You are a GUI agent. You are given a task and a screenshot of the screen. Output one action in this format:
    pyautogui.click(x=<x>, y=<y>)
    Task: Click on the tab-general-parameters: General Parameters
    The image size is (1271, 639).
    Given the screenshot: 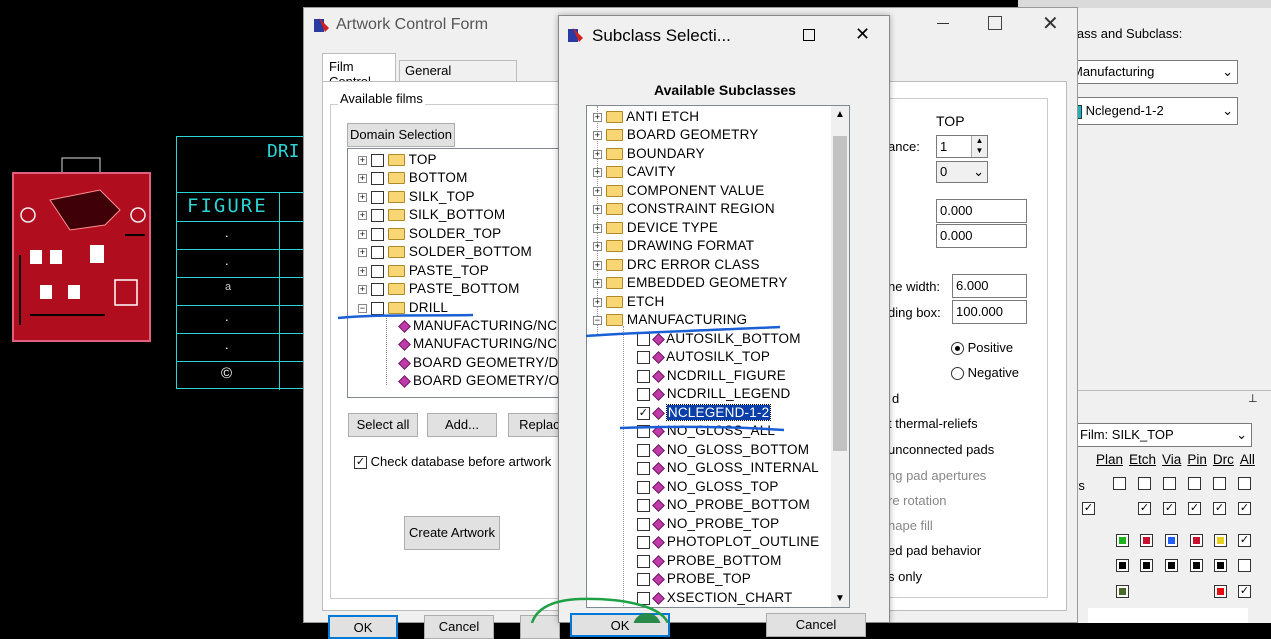 What is the action you would take?
    pyautogui.click(x=458, y=76)
    